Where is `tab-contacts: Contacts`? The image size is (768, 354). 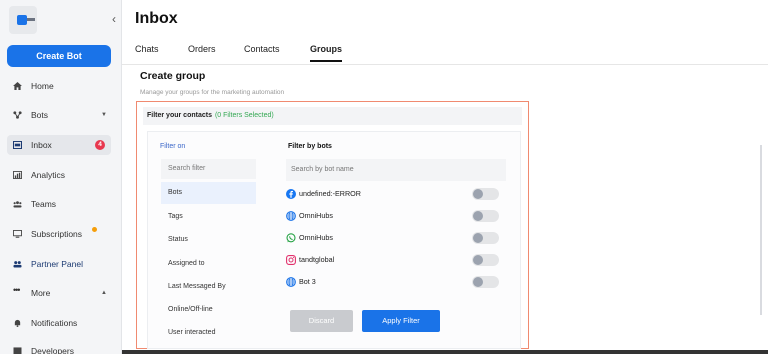
tab-contacts: Contacts is located at coordinates (262, 49).